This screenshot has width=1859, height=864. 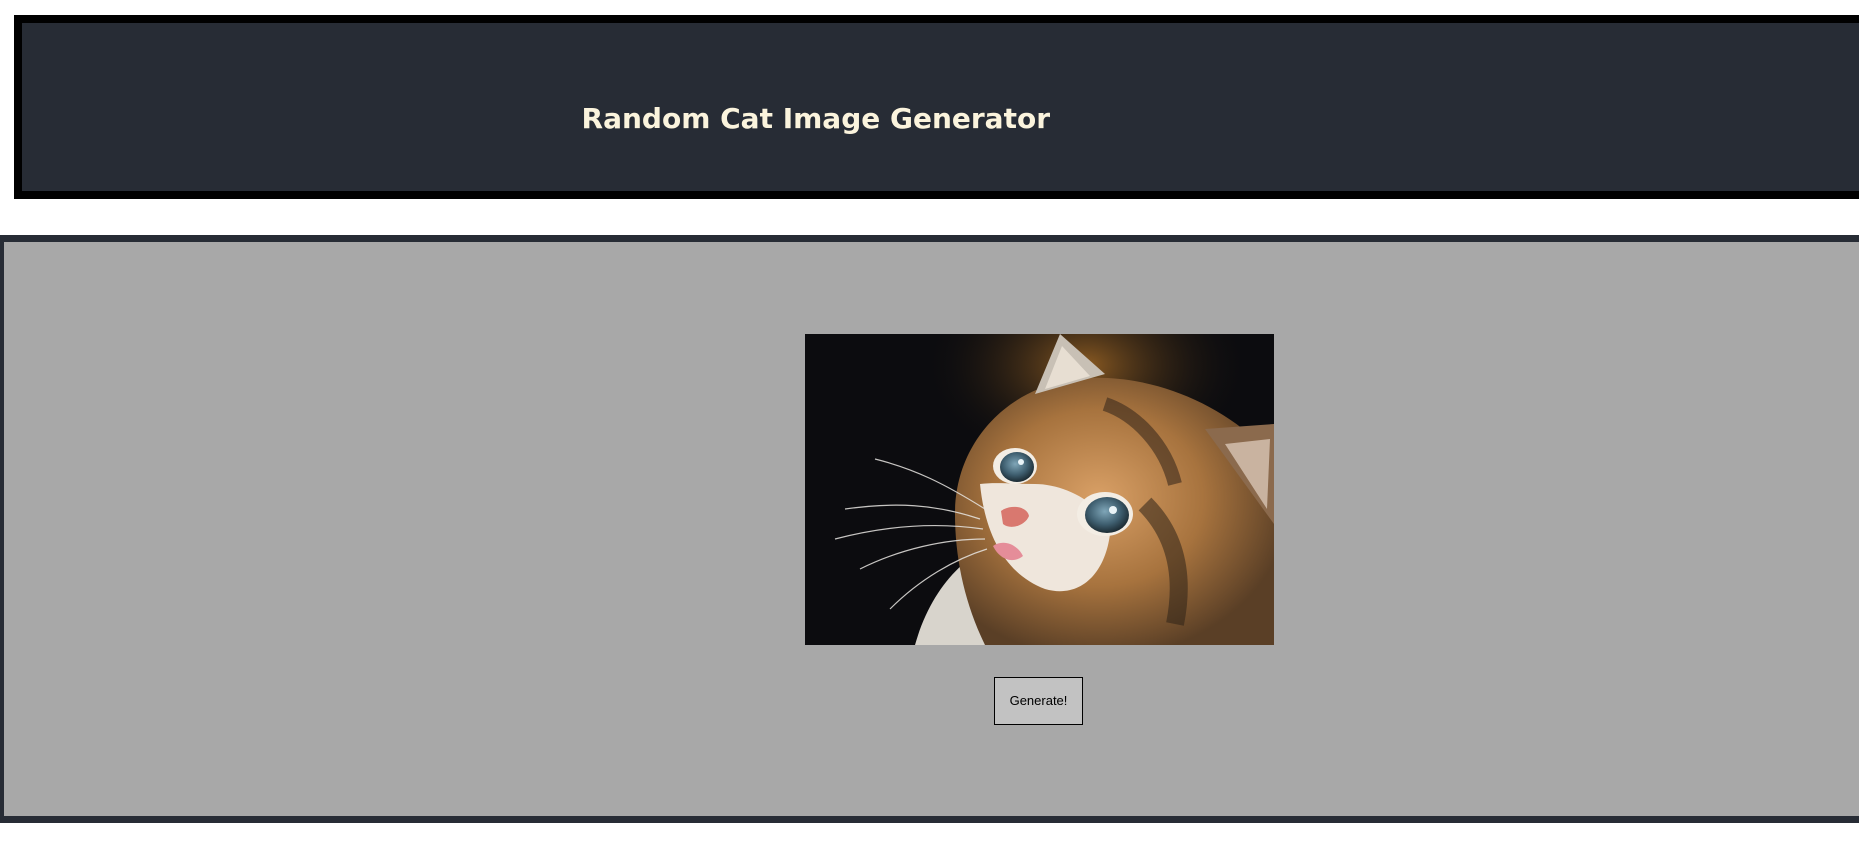 I want to click on cat-image, so click(x=1039, y=489).